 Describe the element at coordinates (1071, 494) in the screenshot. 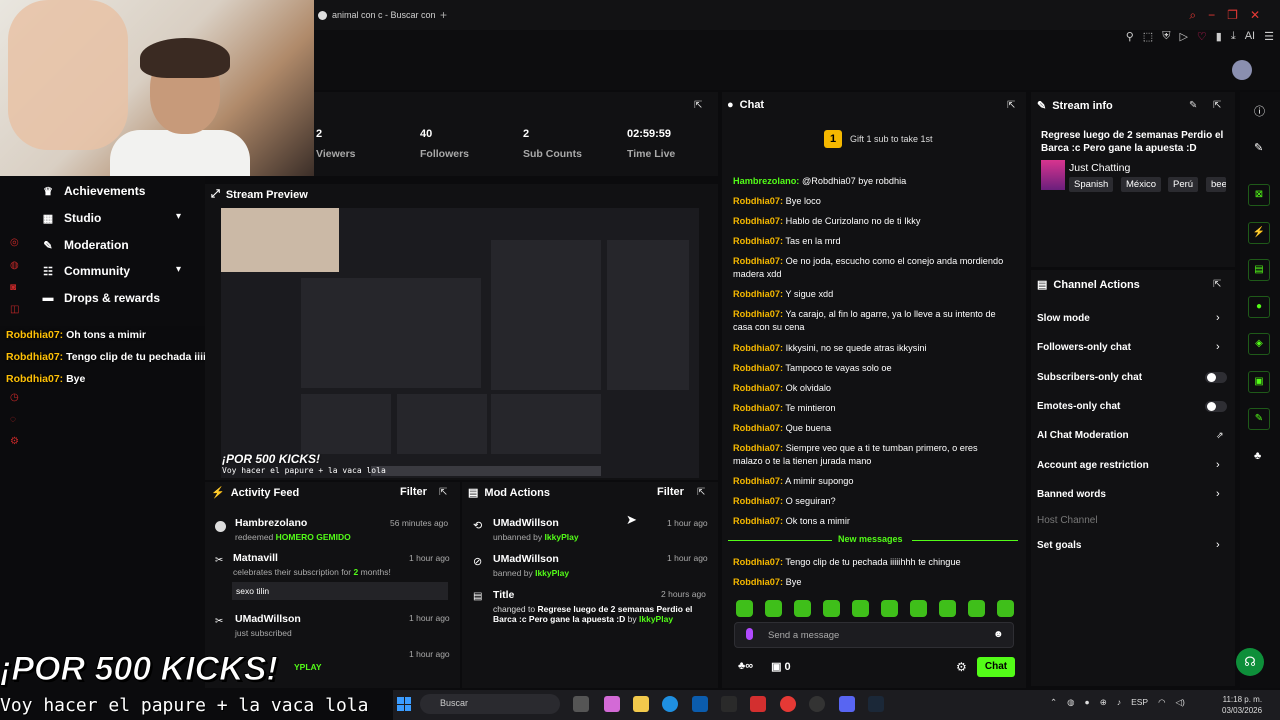

I see `action-banned-words: Banned words` at that location.